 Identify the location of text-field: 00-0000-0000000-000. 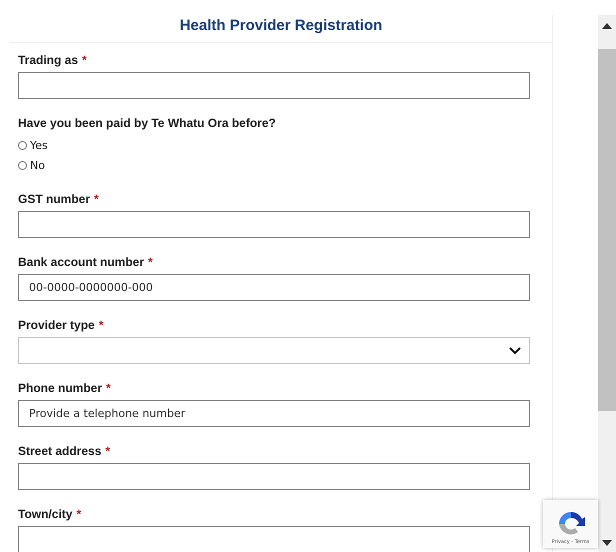
(274, 287).